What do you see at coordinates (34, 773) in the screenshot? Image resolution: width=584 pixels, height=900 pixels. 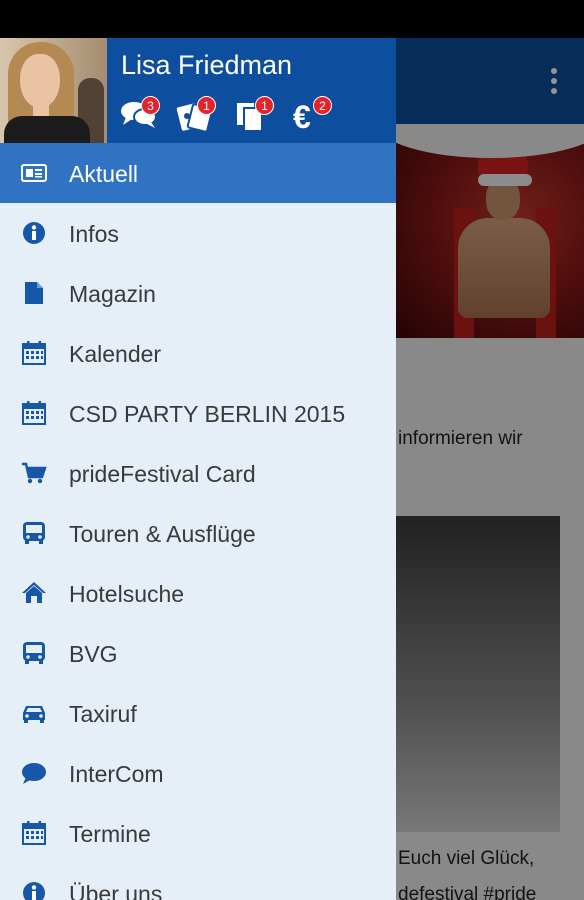 I see `speech-bubble-icon` at bounding box center [34, 773].